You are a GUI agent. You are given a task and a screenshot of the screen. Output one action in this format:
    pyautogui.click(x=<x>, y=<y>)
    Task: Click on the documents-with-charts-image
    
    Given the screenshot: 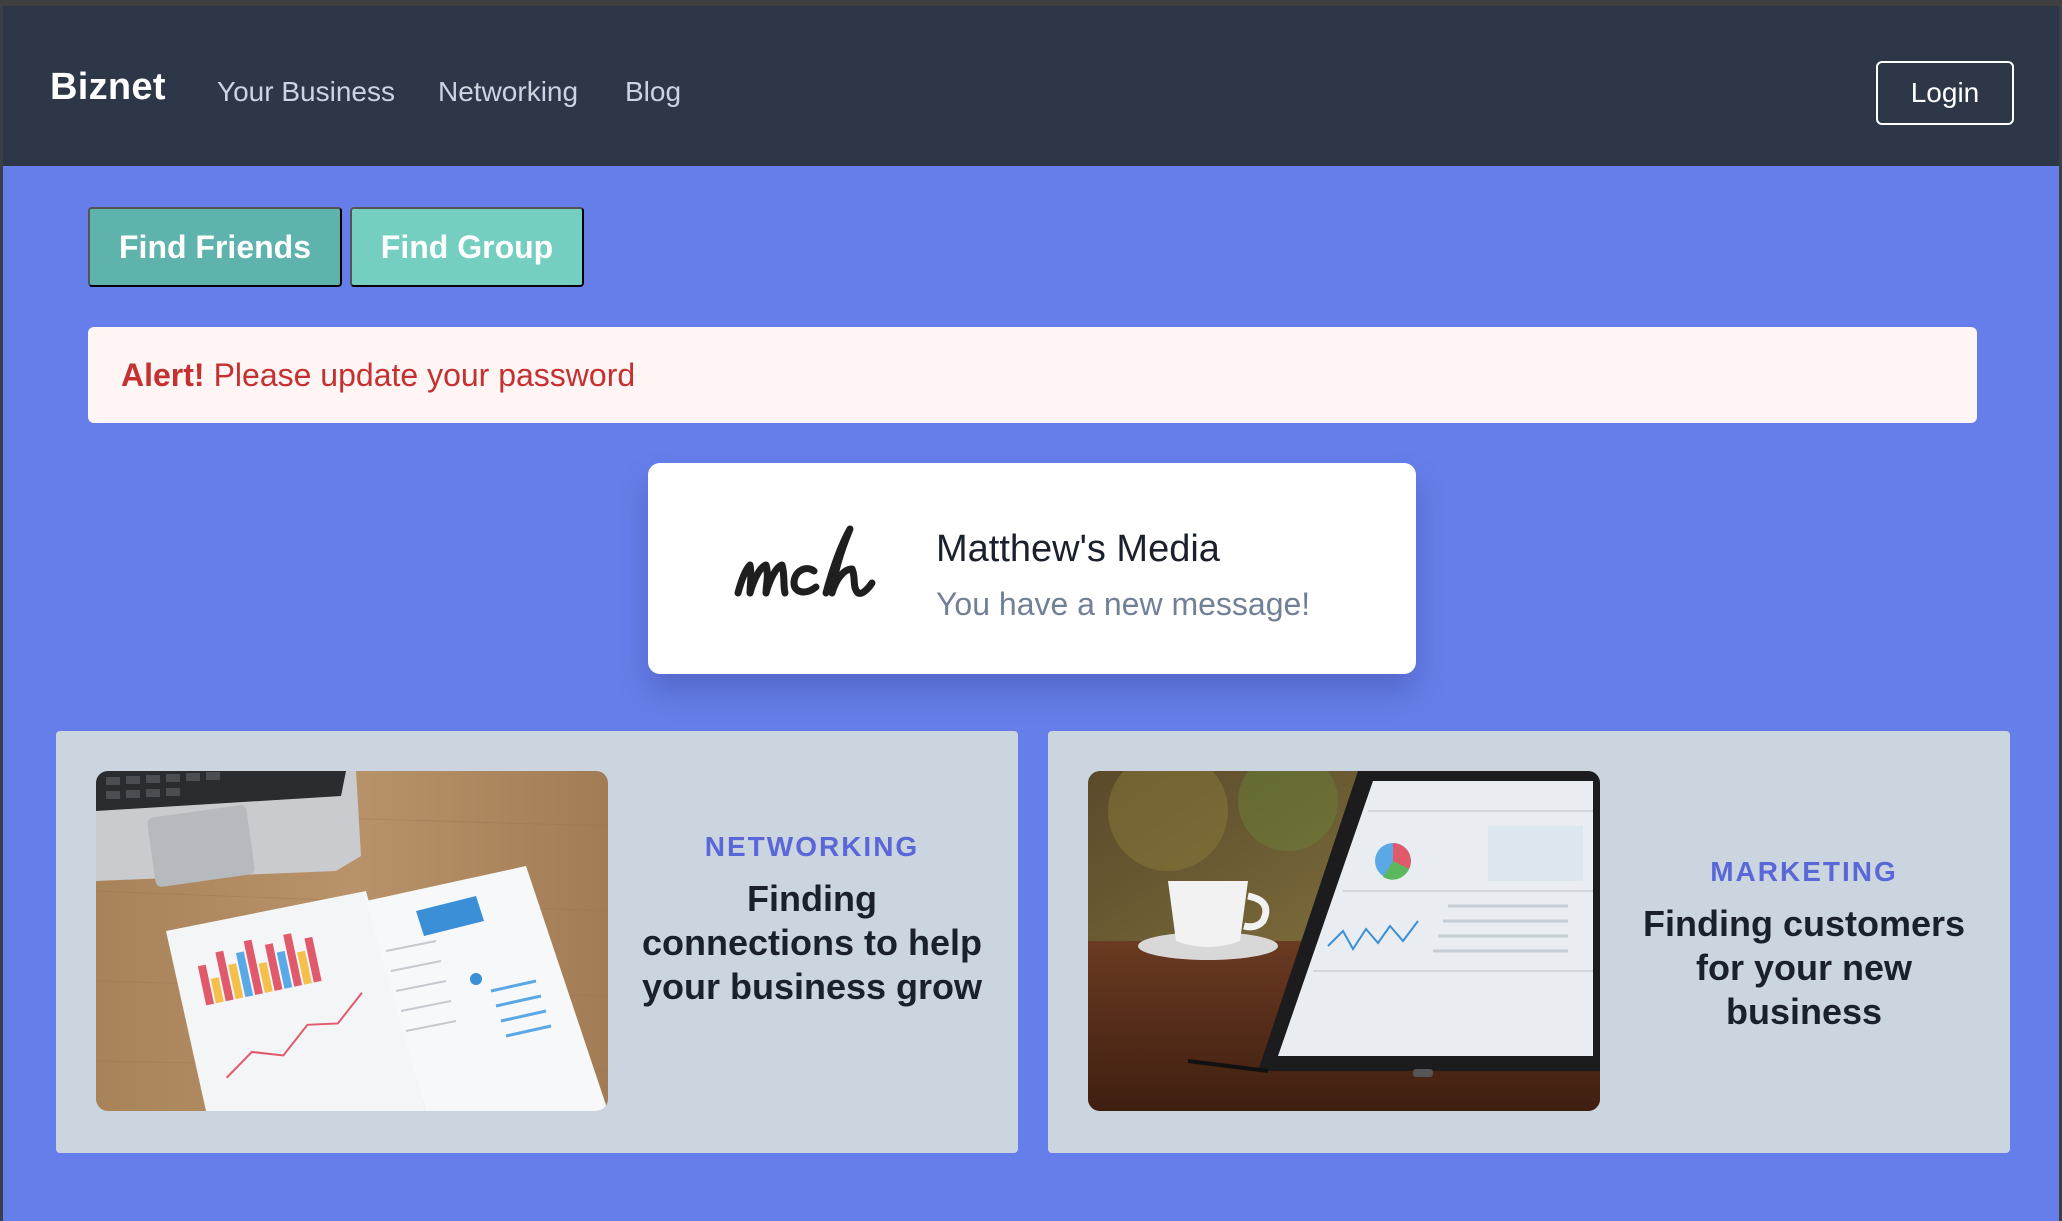 What is the action you would take?
    pyautogui.click(x=352, y=941)
    